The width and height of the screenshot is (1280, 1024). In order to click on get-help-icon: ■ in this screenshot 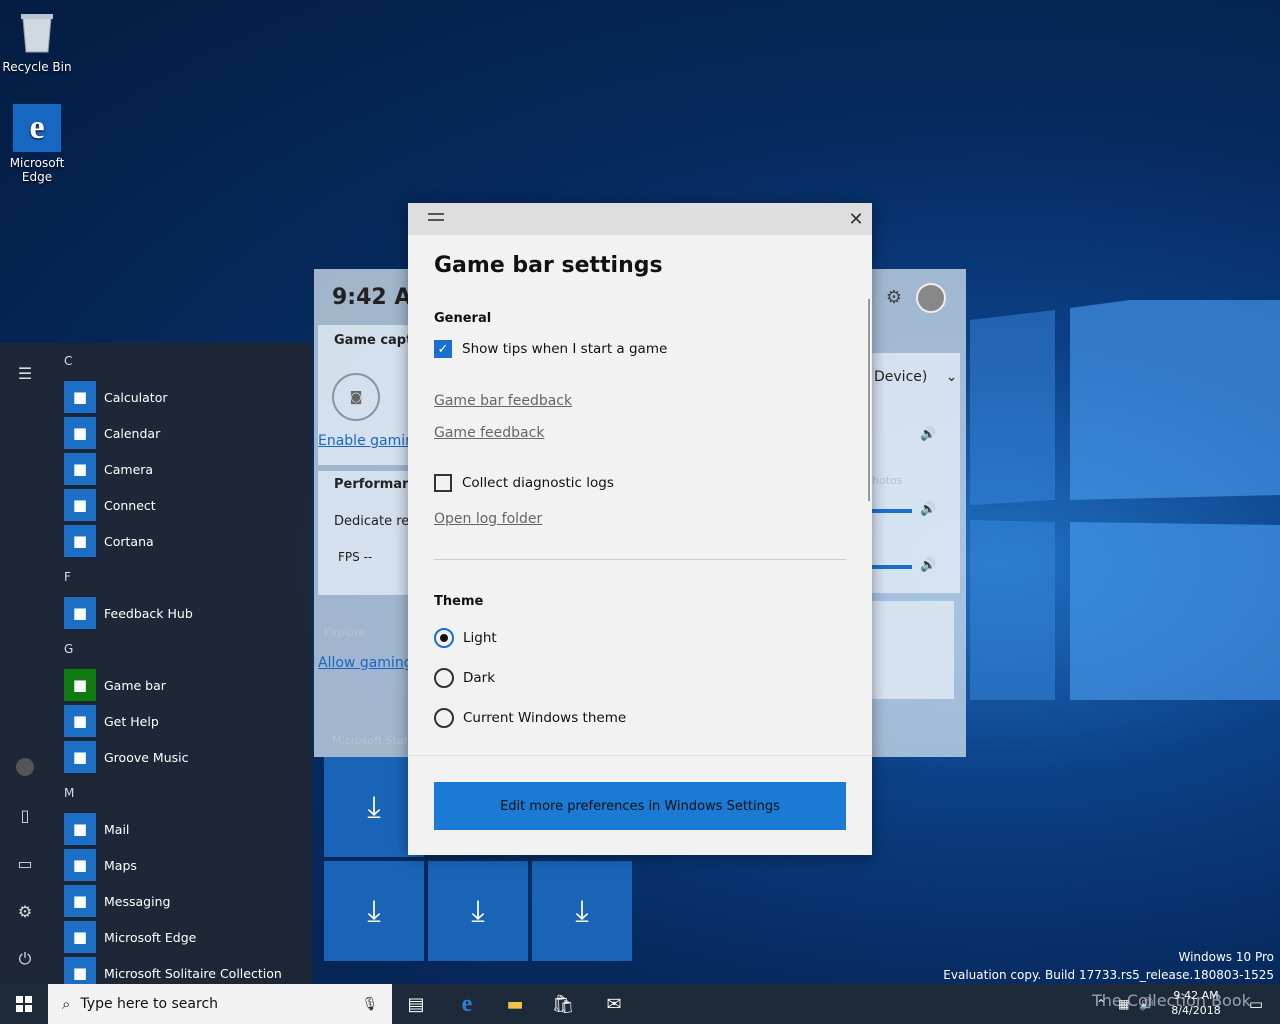, I will do `click(80, 721)`.